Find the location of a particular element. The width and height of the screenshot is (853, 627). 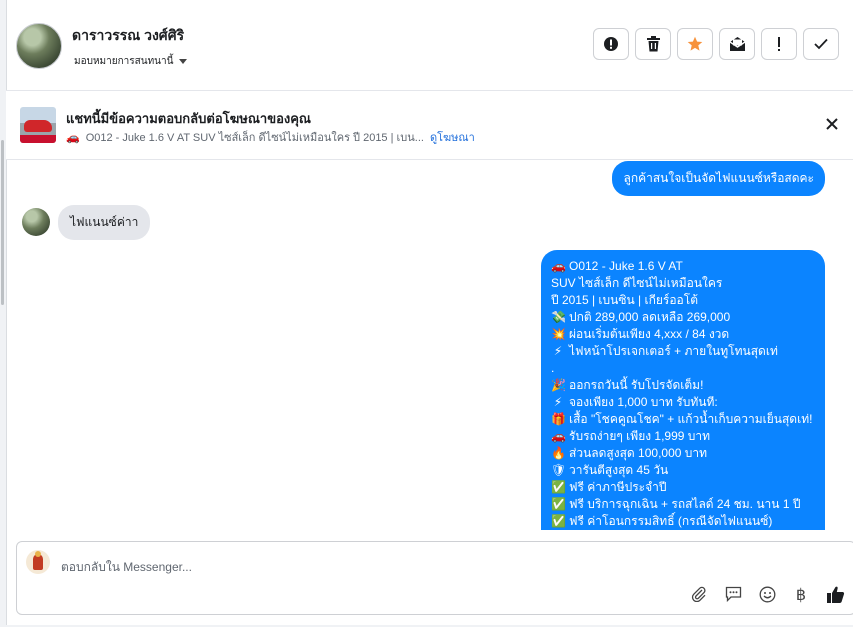

promo-line: 🛡 วารันตีสูงสุด 45 วัน is located at coordinates (683, 470).